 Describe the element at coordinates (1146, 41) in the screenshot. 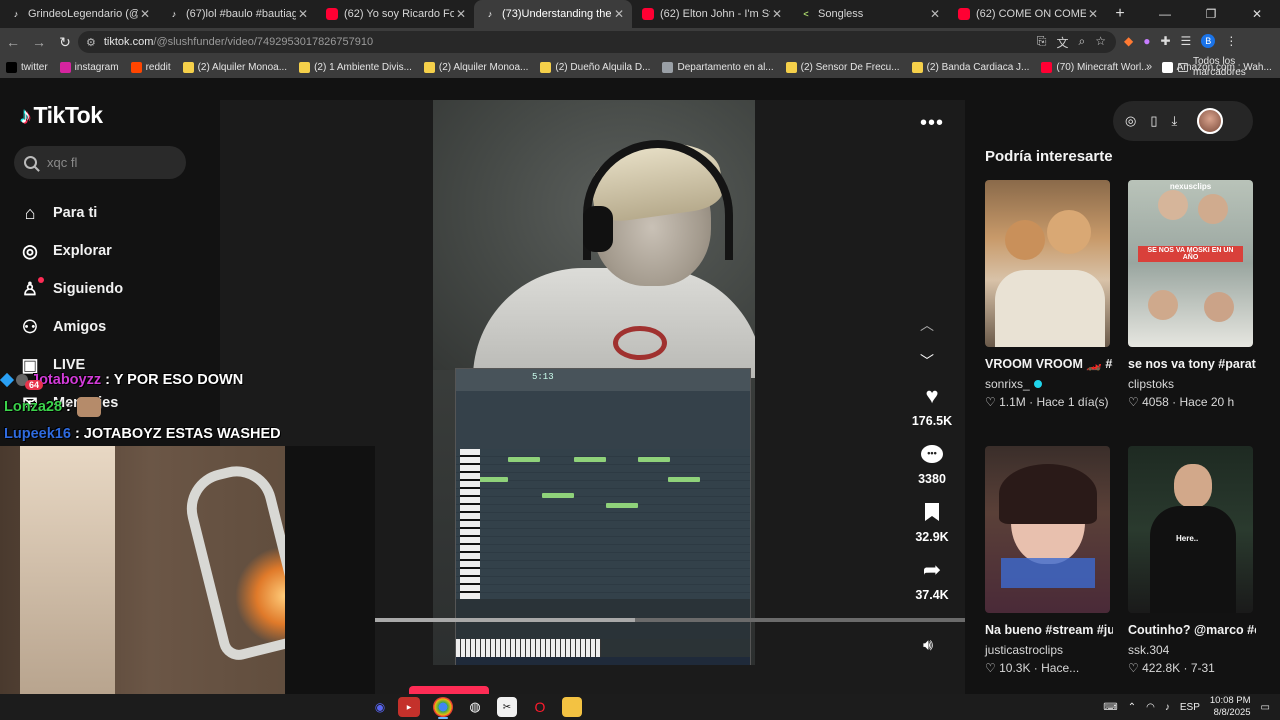

I see `extension-color-icon: ●` at that location.